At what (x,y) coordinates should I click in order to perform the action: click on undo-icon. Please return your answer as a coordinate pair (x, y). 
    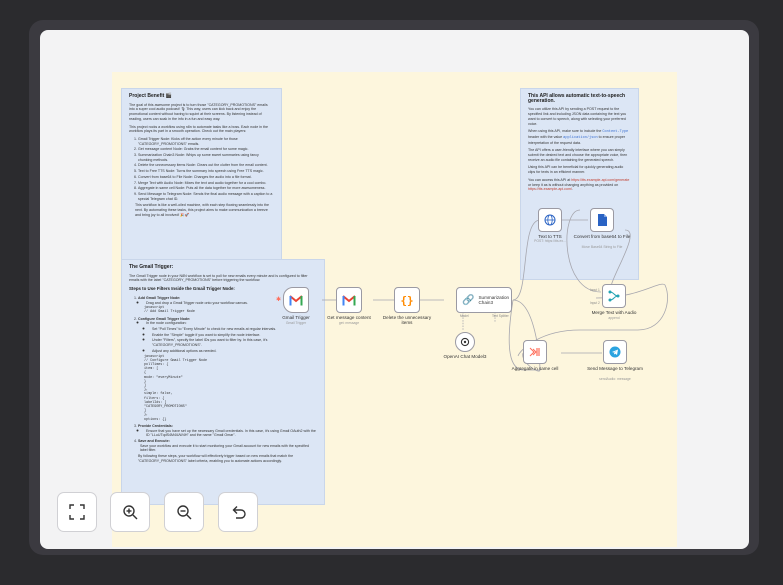
    Looking at the image, I should click on (239, 512).